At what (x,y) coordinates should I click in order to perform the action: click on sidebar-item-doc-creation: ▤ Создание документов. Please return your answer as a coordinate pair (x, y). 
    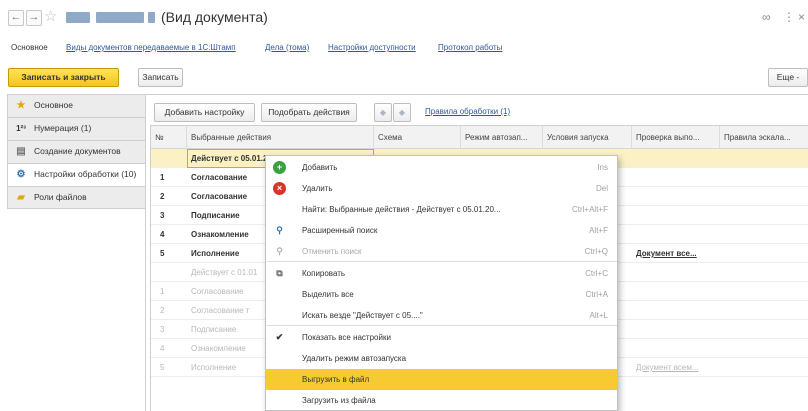
    Looking at the image, I should click on (76, 151).